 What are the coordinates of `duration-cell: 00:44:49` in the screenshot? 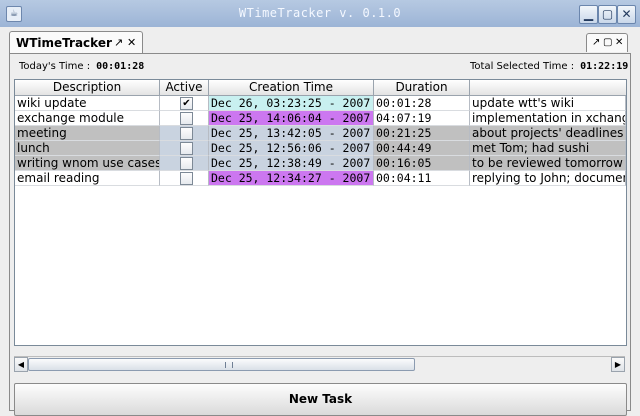 It's located at (422, 148).